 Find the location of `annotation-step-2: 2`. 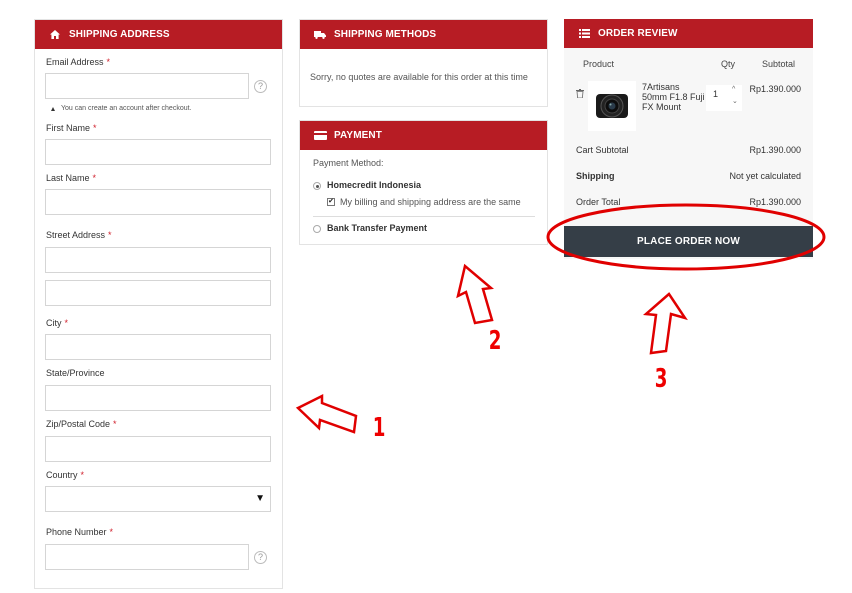

annotation-step-2: 2 is located at coordinates (495, 341).